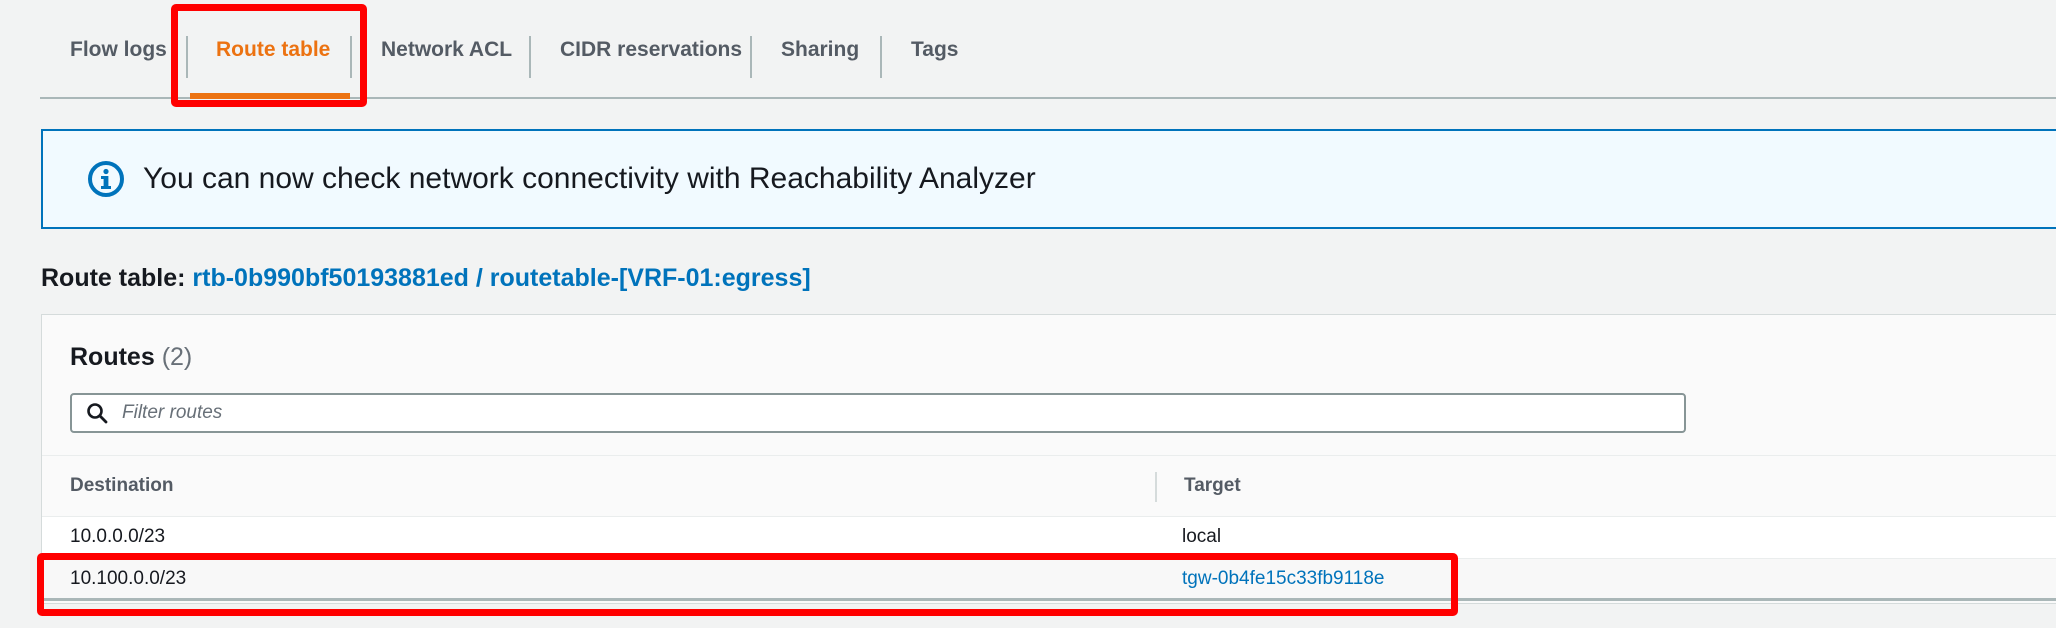  I want to click on tab-cidr-reservations: CIDR reservations, so click(651, 49).